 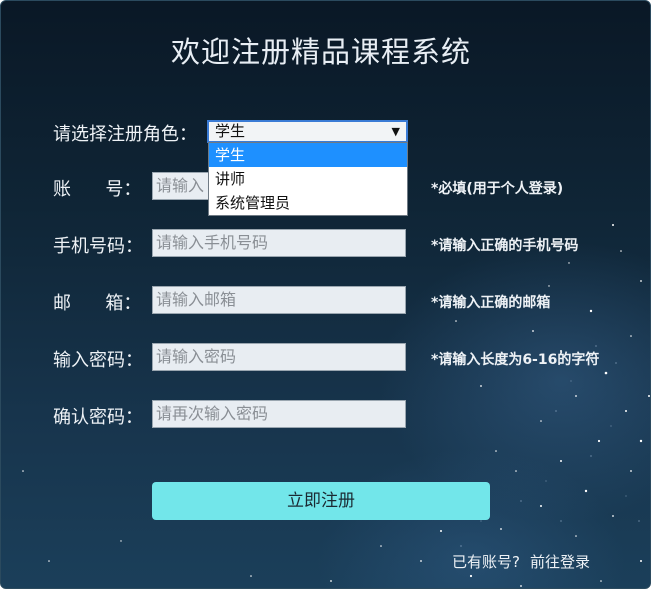 What do you see at coordinates (320, 52) in the screenshot?
I see `page-title: 欢迎注册精品课程系统` at bounding box center [320, 52].